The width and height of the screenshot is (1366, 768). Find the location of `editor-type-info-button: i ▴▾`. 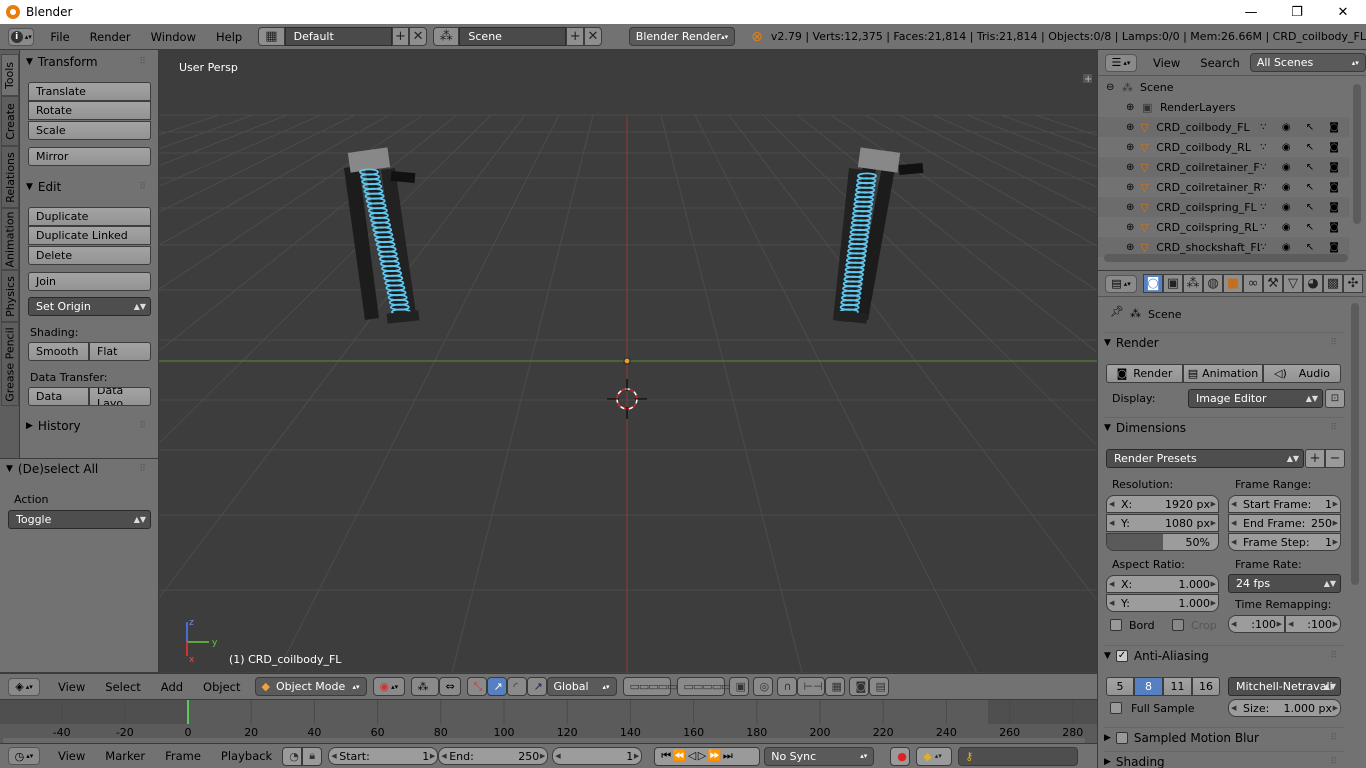

editor-type-info-button: i ▴▾ is located at coordinates (21, 36).